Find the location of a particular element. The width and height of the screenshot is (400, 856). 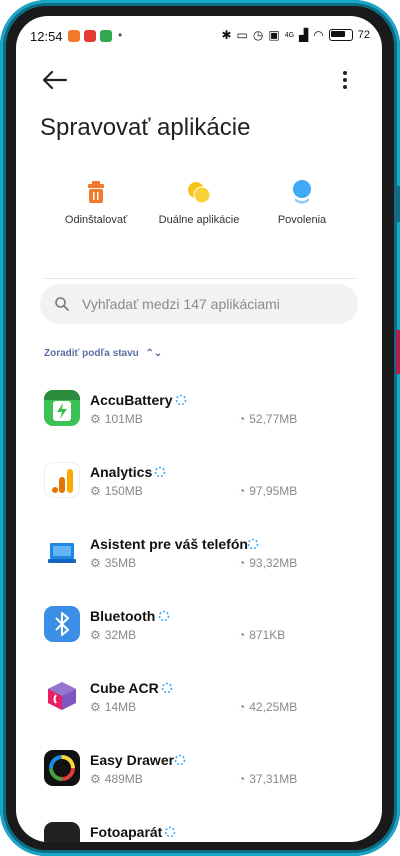

camera-app-icon is located at coordinates (62, 832).